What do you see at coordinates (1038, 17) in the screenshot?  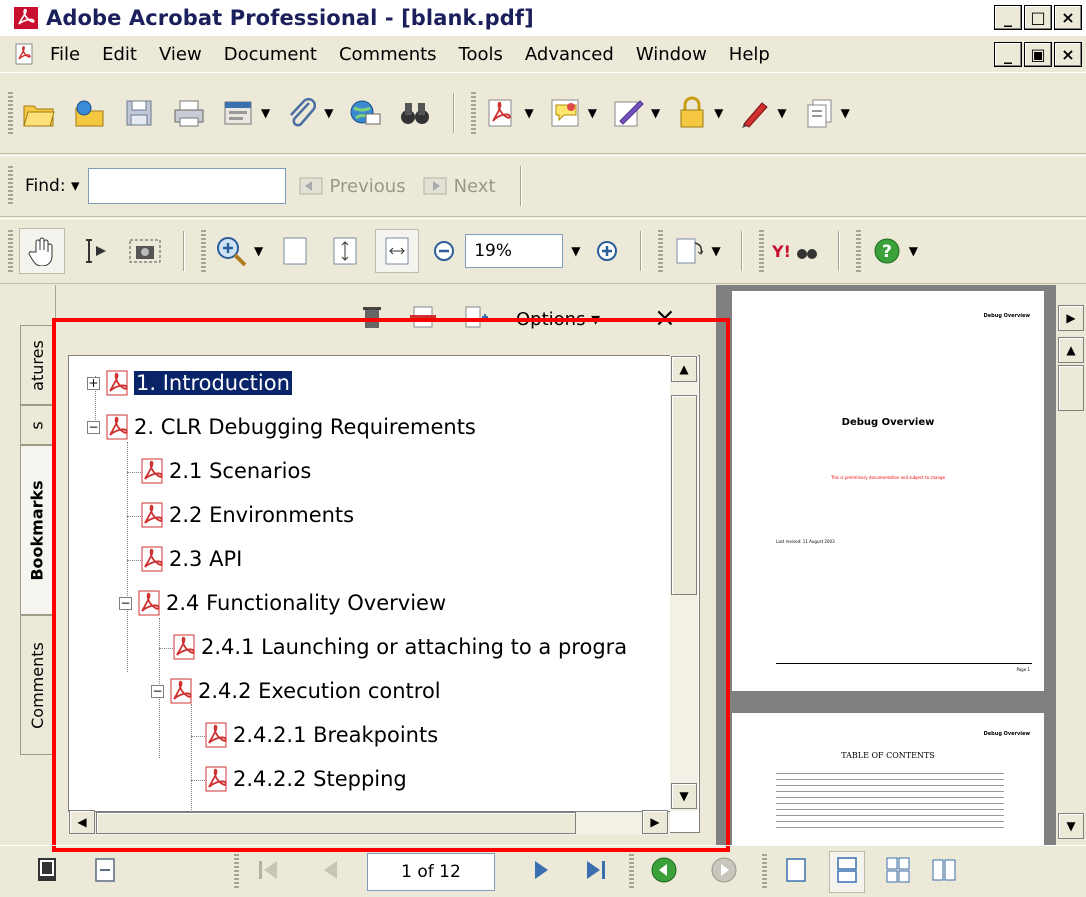 I see `maximize-button: □` at bounding box center [1038, 17].